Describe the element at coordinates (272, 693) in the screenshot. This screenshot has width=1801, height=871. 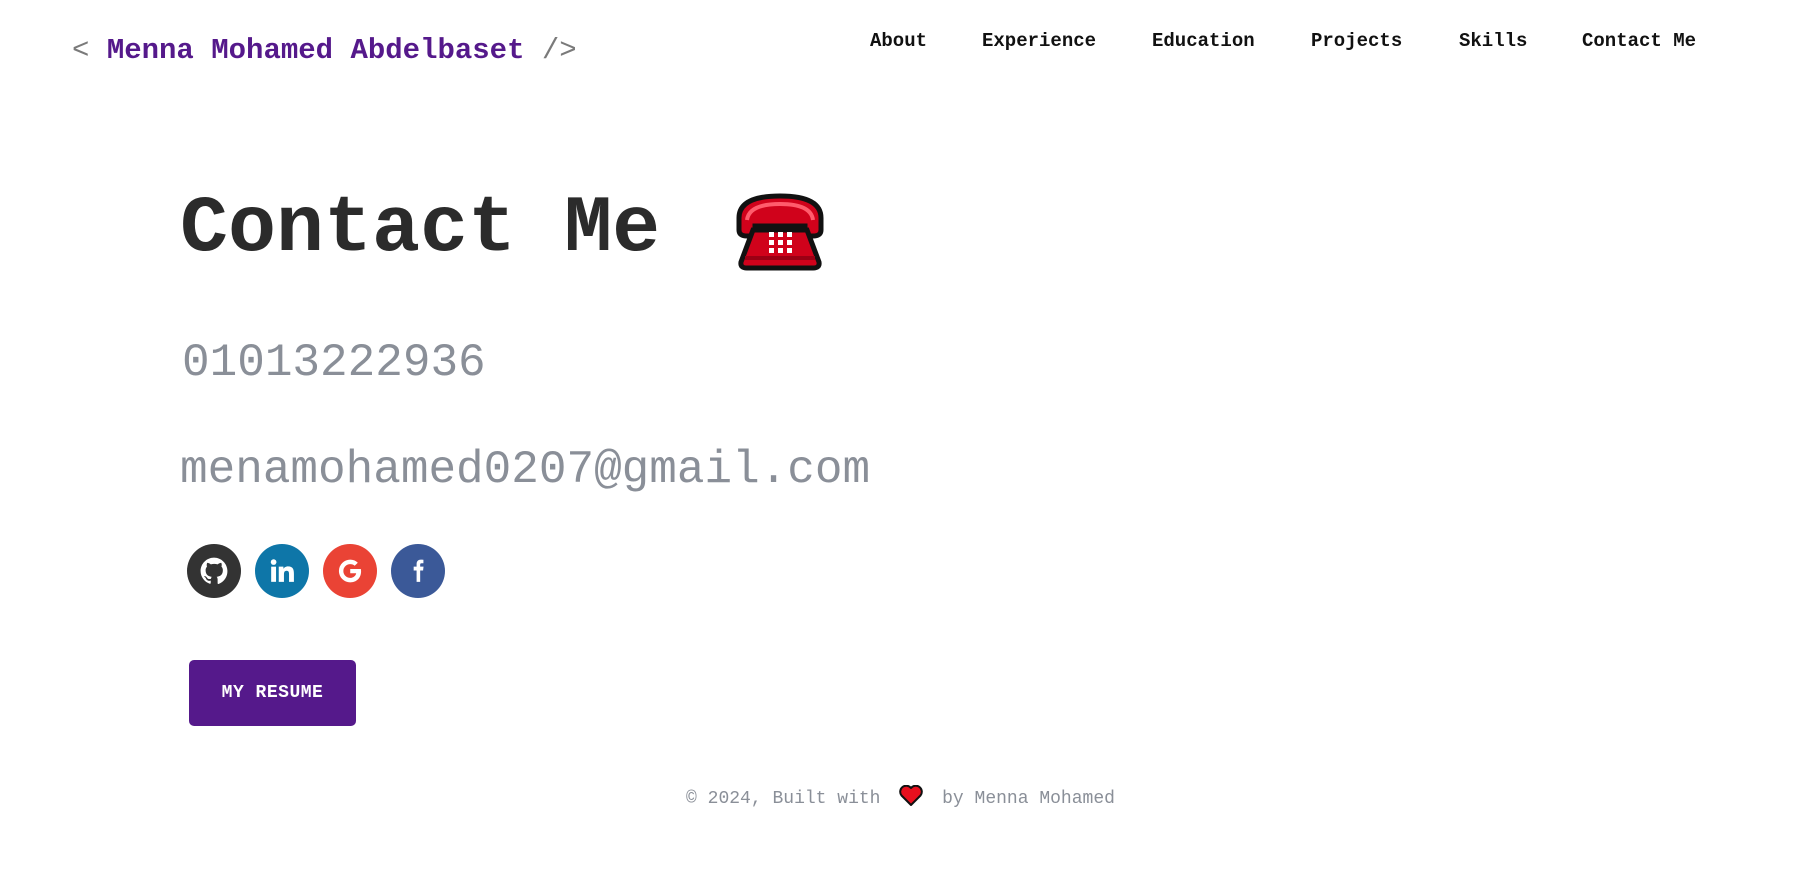
I see `resume-button: MY RESUME` at that location.